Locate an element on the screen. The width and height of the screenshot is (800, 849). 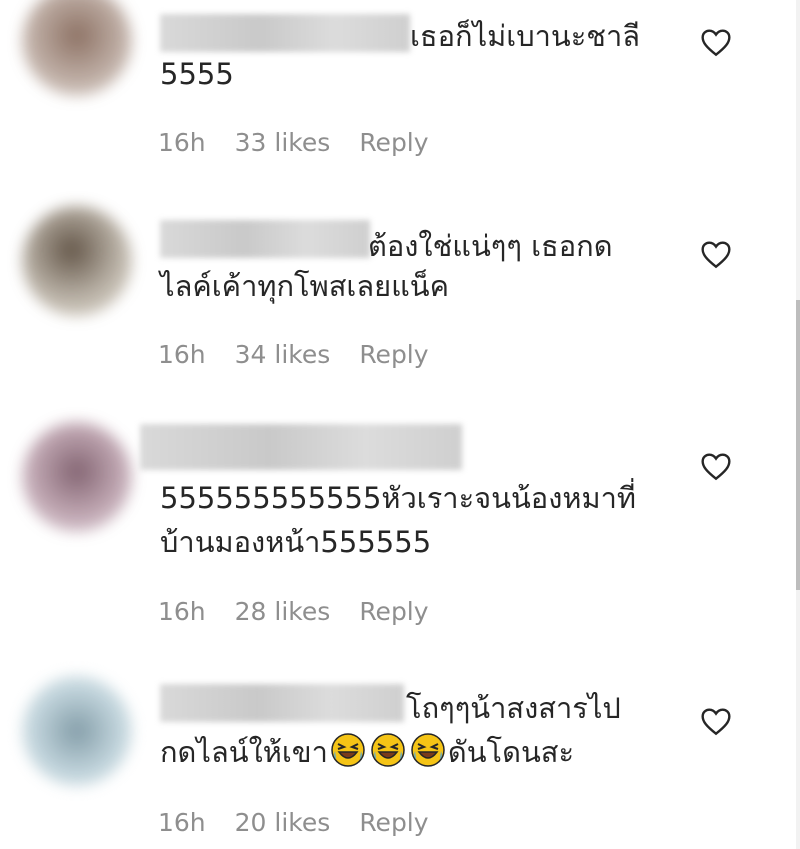
comment-text-line-2: ไลค์เค้าทุกโพสเลยแน็ค is located at coordinates (305, 286).